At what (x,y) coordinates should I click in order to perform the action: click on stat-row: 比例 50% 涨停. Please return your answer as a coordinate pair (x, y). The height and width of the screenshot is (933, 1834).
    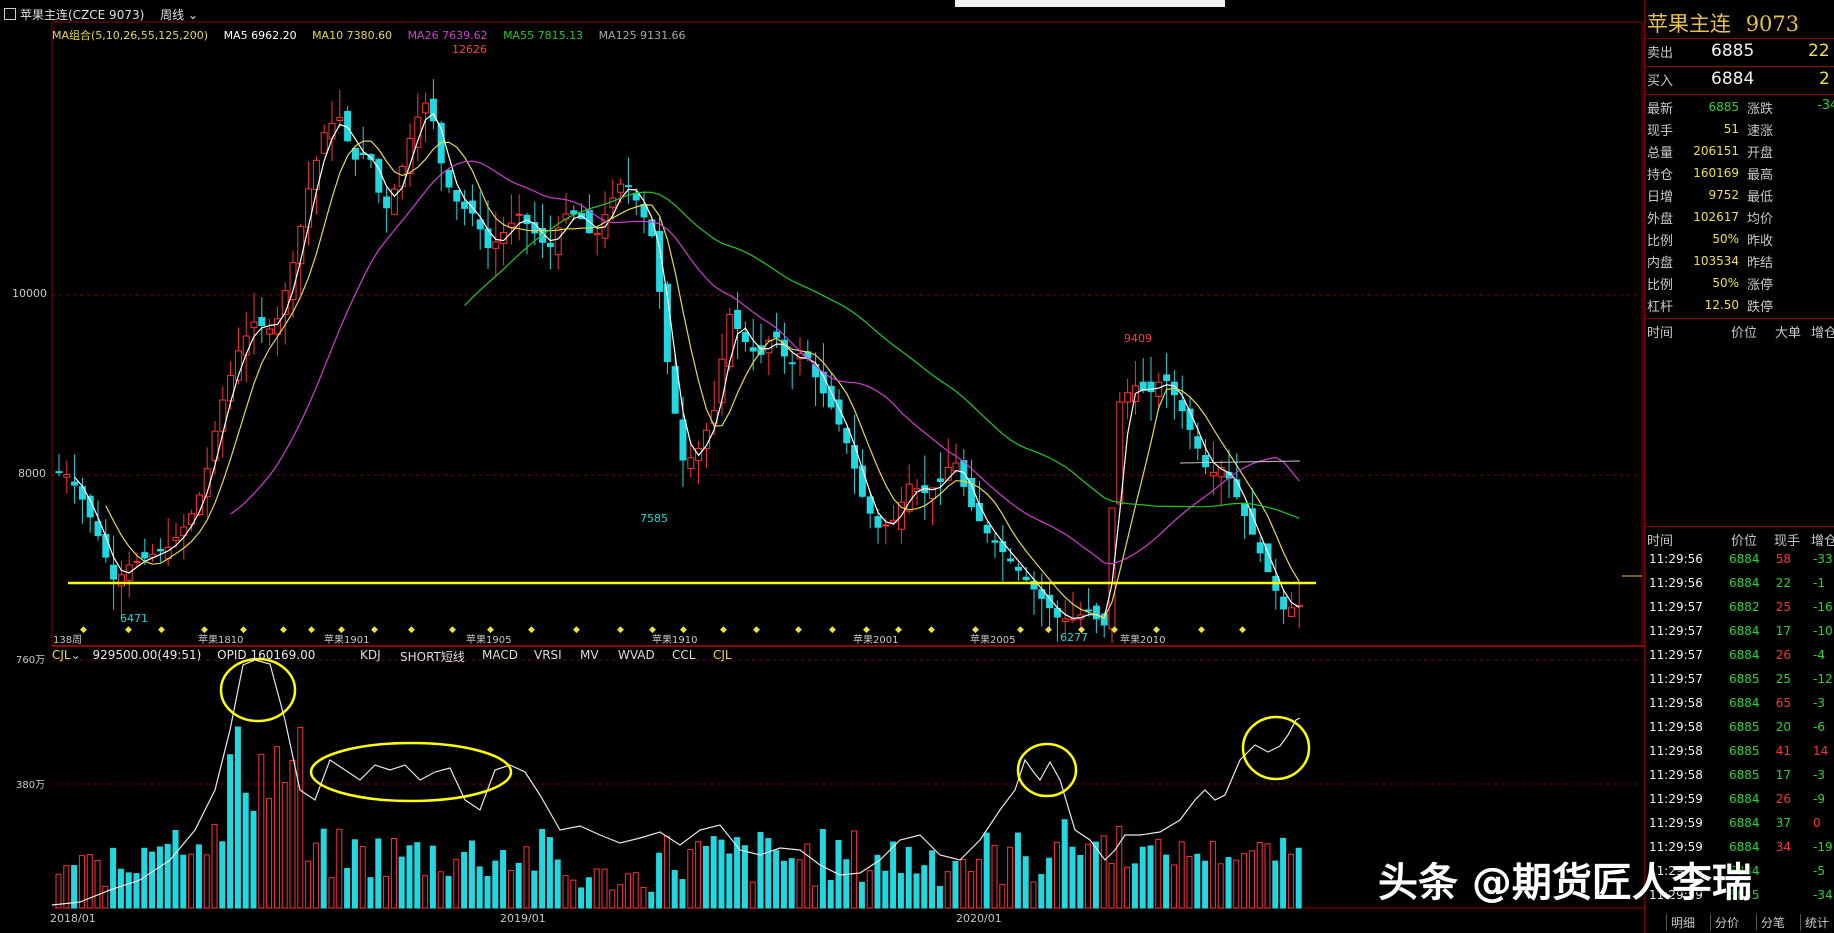
    Looking at the image, I should click on (1739, 285).